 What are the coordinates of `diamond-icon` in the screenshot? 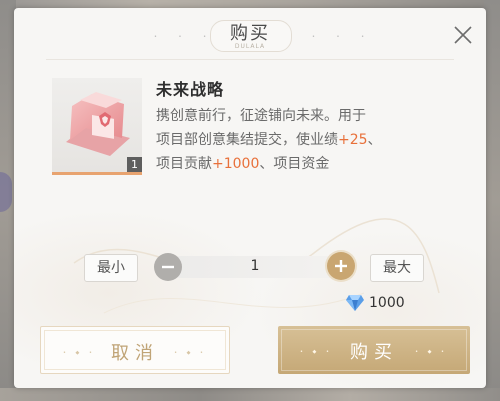 It's located at (355, 303).